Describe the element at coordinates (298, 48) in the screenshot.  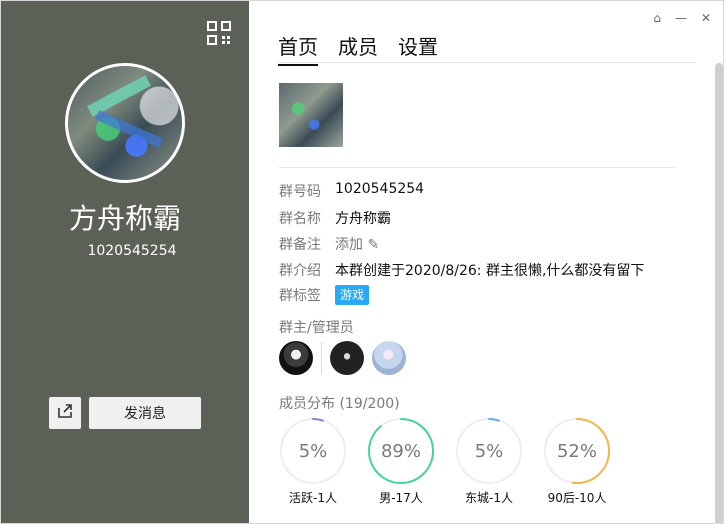
I see `tab-home: 首页` at that location.